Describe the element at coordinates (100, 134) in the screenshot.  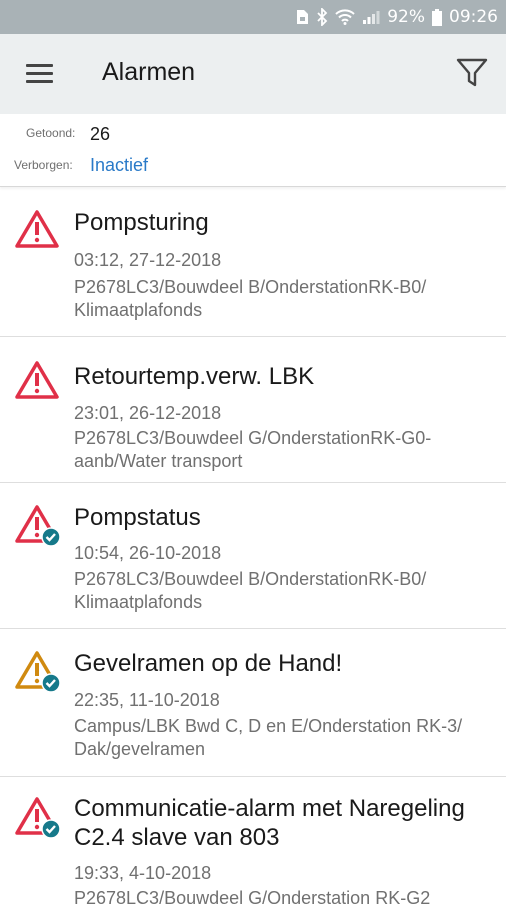
I see `shown-count: 26` at that location.